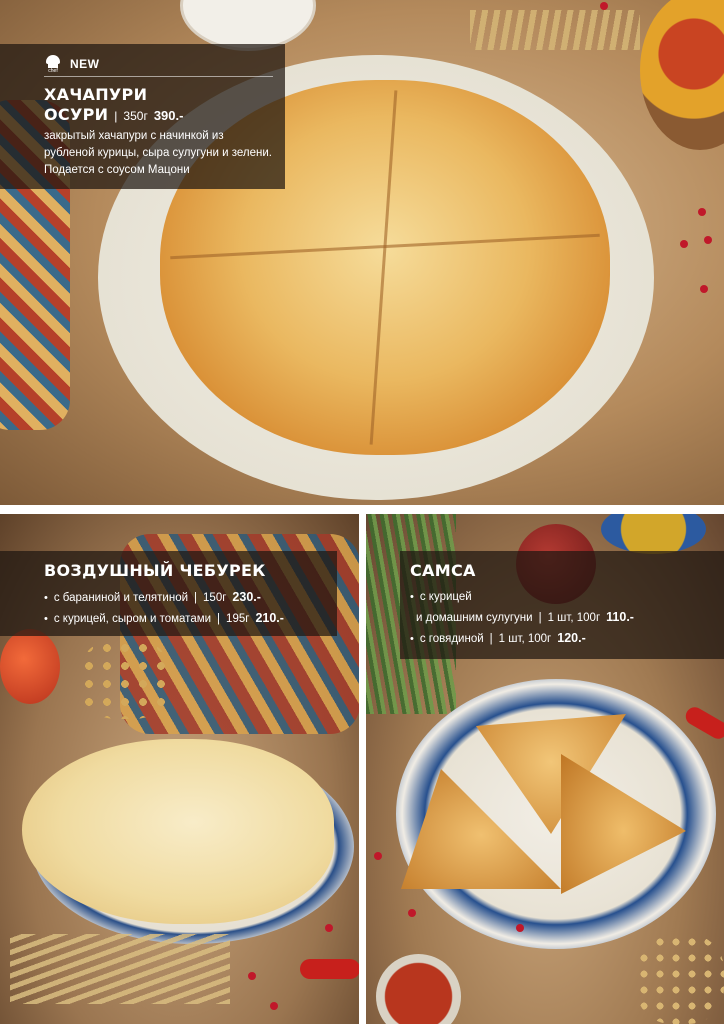 The width and height of the screenshot is (724, 1024). Describe the element at coordinates (85, 64) in the screenshot. I see `new-label: NEW` at that location.